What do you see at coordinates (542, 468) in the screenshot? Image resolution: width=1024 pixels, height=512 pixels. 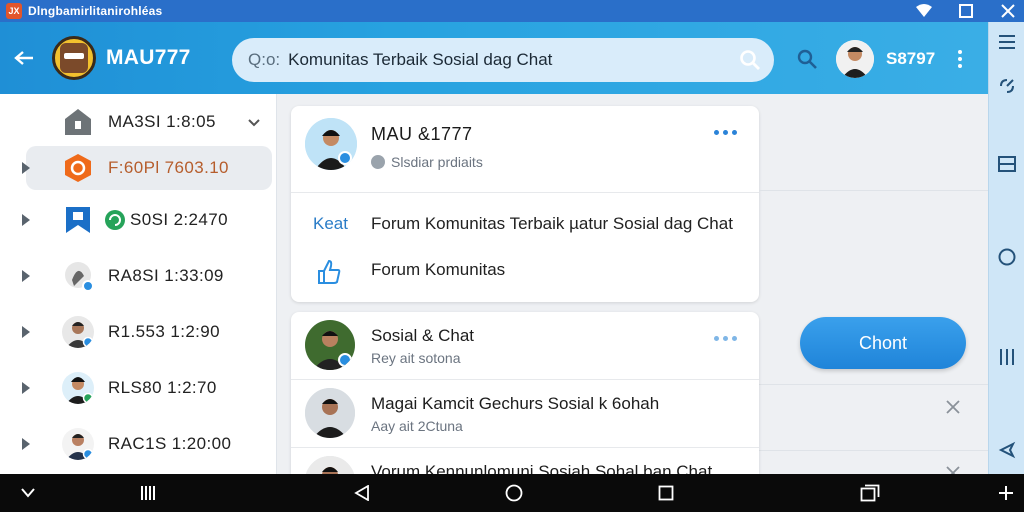 I see `message-title: Vorum Kennunlomuni Sosiah Sohal ban Chat` at bounding box center [542, 468].